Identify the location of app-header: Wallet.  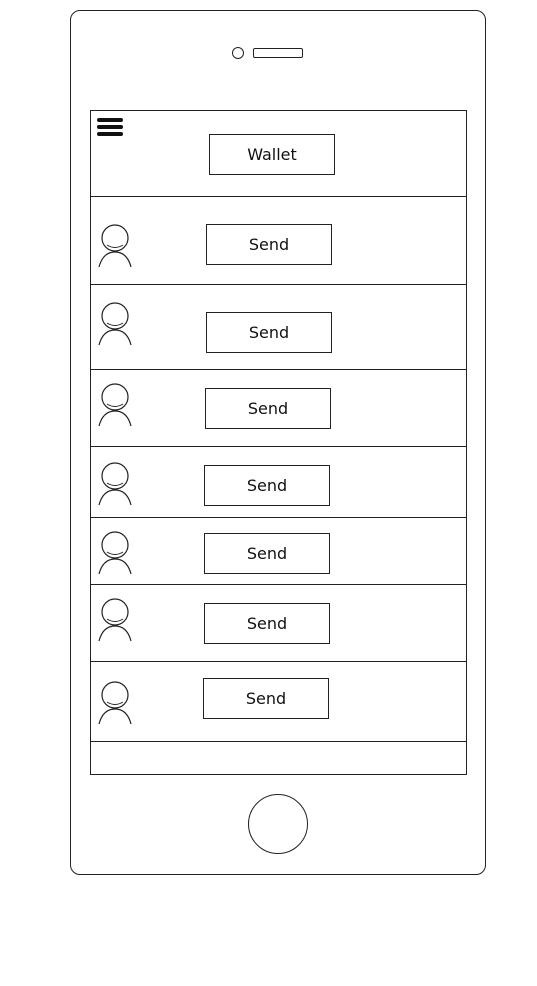
(278, 154).